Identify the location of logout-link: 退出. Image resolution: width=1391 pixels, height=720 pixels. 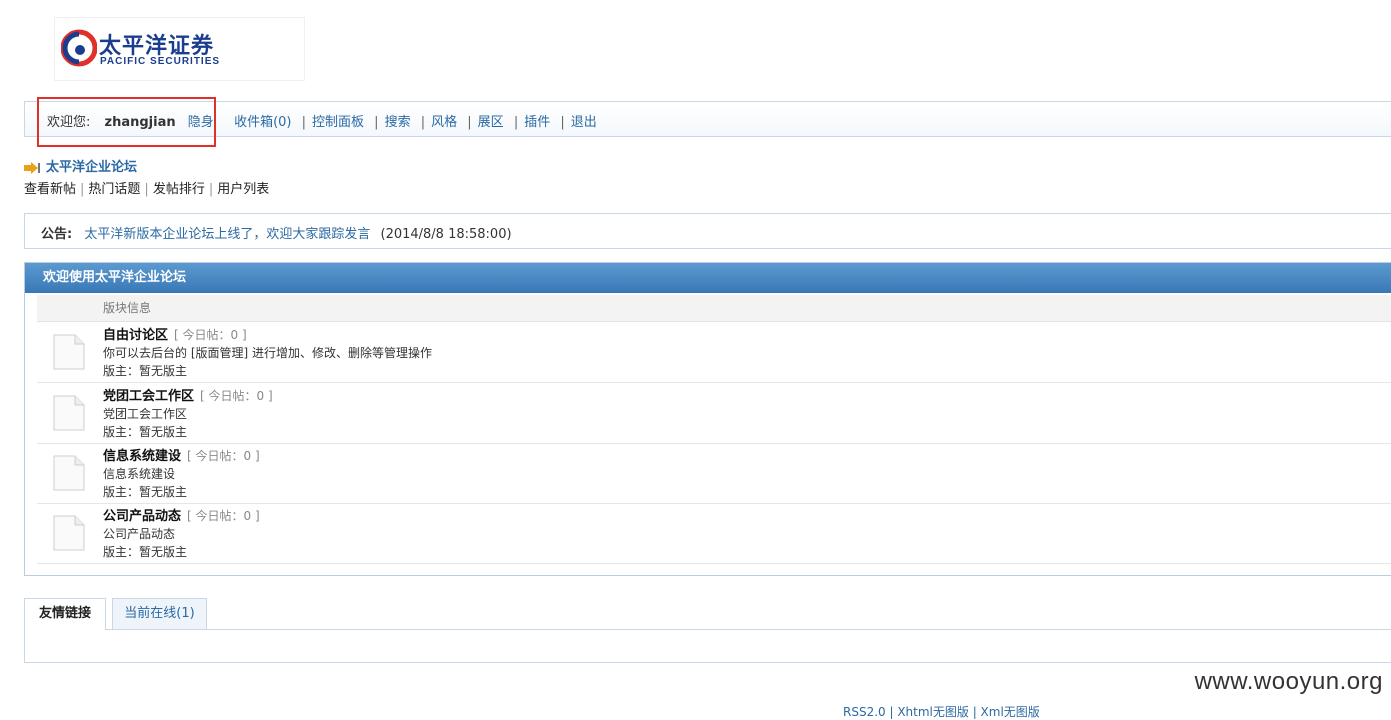
(584, 122).